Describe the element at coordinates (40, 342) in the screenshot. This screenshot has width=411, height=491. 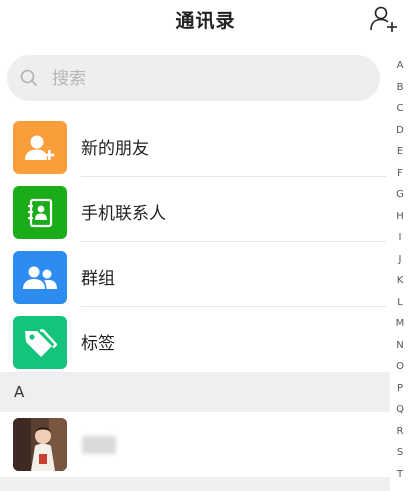
I see `tag-icon` at that location.